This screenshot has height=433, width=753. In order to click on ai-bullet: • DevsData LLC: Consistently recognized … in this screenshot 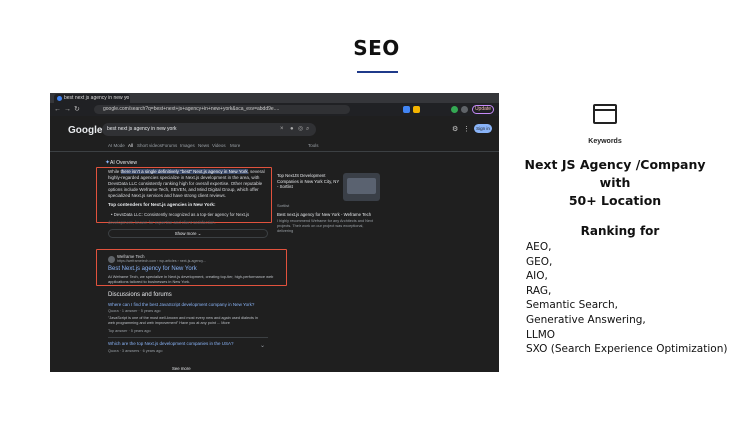, I will do `click(180, 214)`.